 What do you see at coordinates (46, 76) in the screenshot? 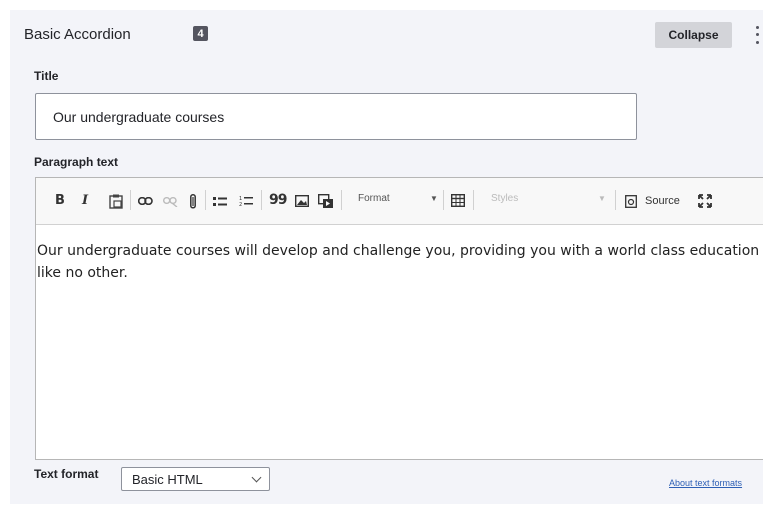
I see `title-label: Title` at bounding box center [46, 76].